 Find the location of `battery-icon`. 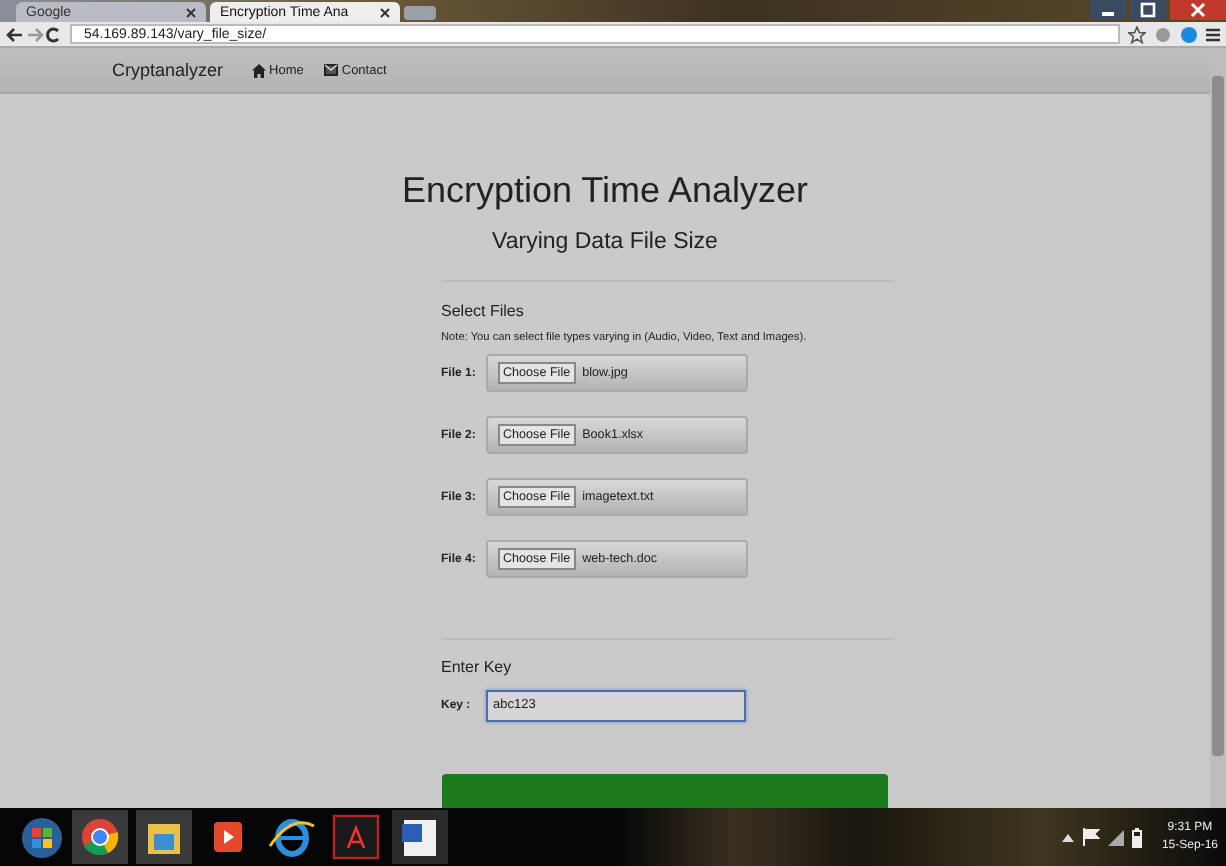

battery-icon is located at coordinates (1136, 837).